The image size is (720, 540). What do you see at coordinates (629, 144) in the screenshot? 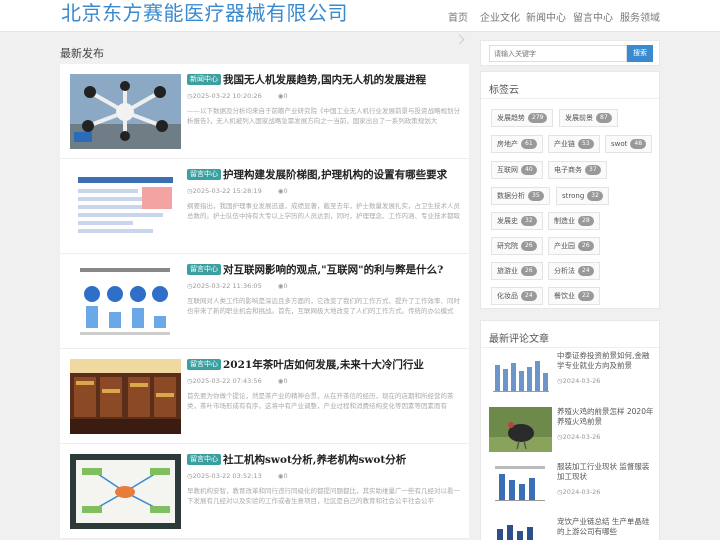
I see `tag-item: swot 48` at bounding box center [629, 144].